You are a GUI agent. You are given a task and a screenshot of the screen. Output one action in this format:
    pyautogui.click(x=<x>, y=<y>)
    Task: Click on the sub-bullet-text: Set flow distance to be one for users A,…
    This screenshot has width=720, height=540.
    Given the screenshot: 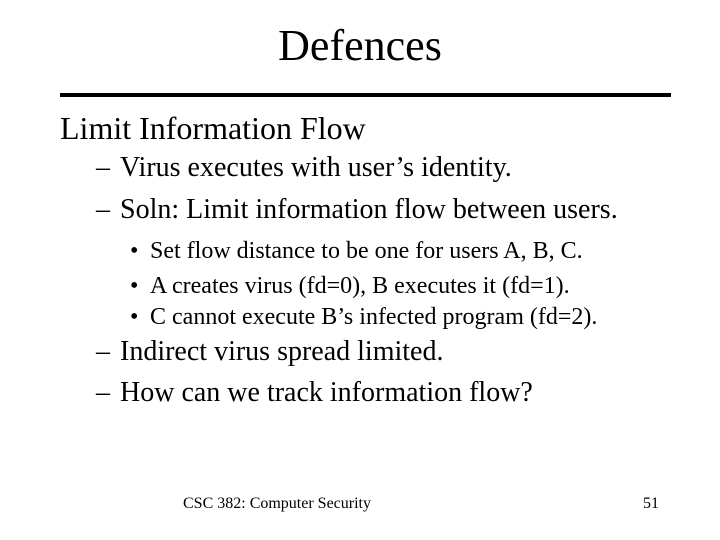 What is the action you would take?
    pyautogui.click(x=366, y=251)
    